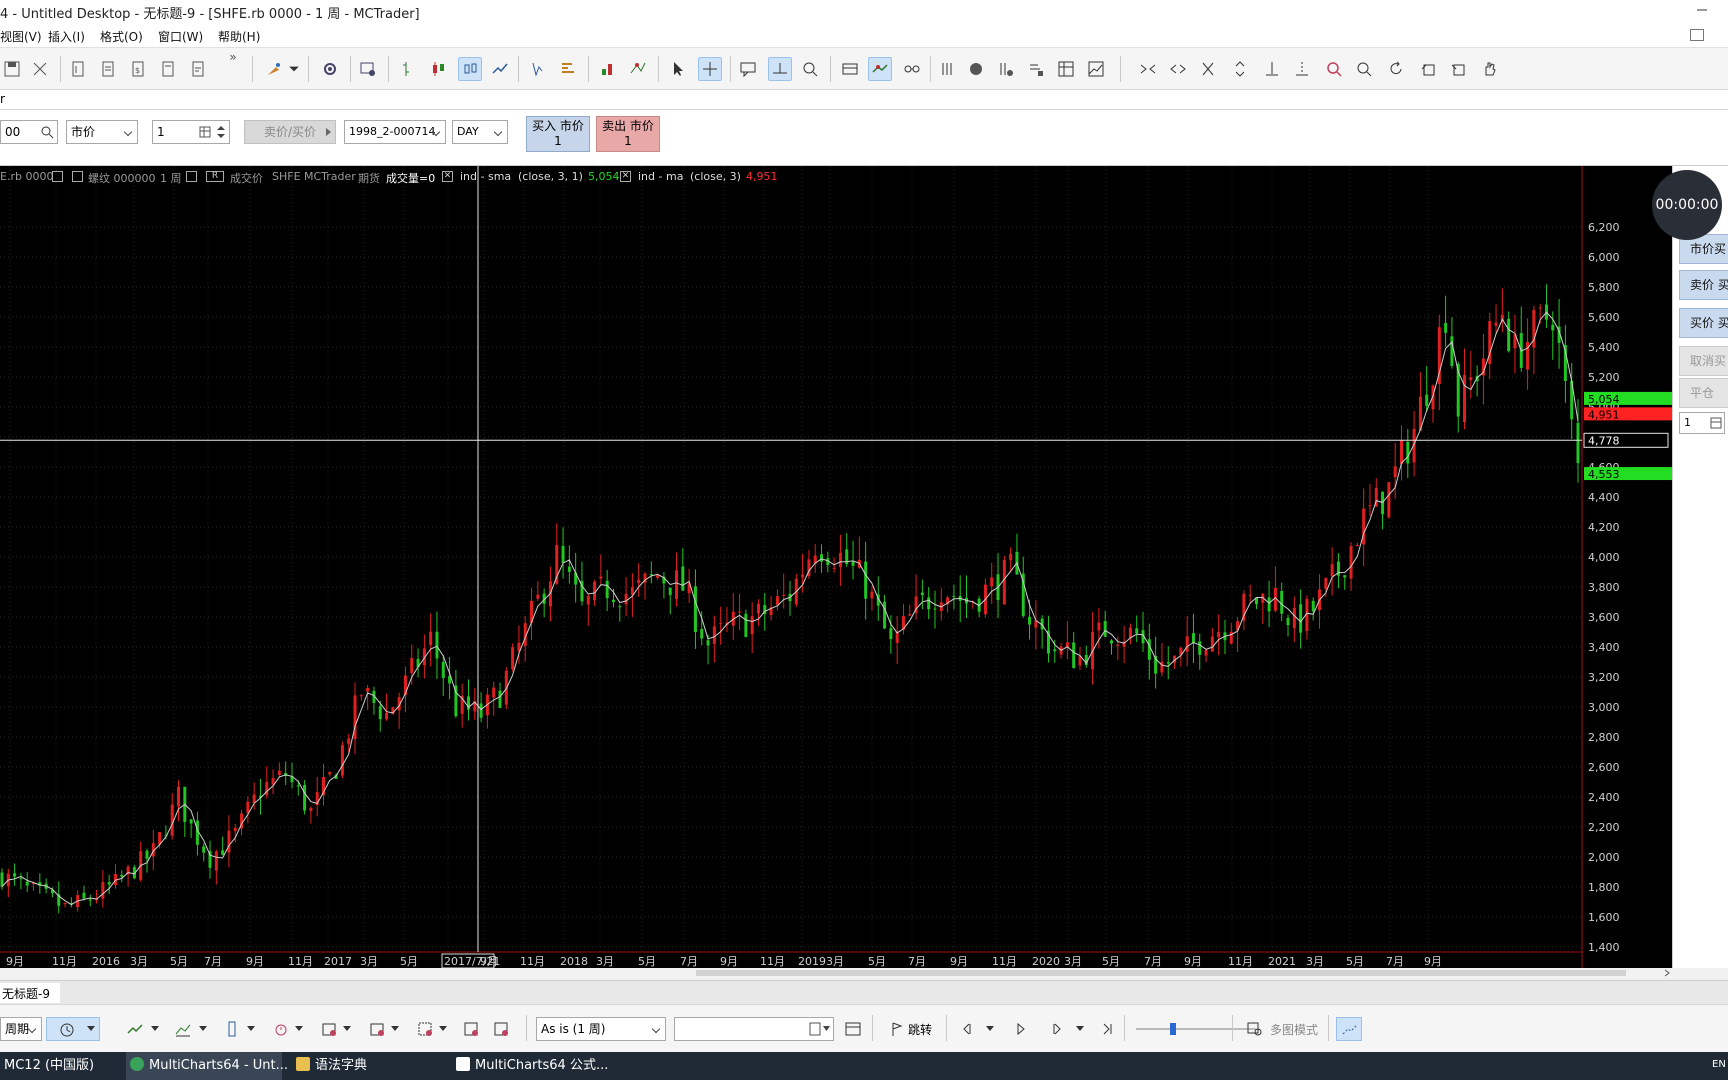 The height and width of the screenshot is (1080, 1728). What do you see at coordinates (1302, 69) in the screenshot?
I see `shift-down-icon` at bounding box center [1302, 69].